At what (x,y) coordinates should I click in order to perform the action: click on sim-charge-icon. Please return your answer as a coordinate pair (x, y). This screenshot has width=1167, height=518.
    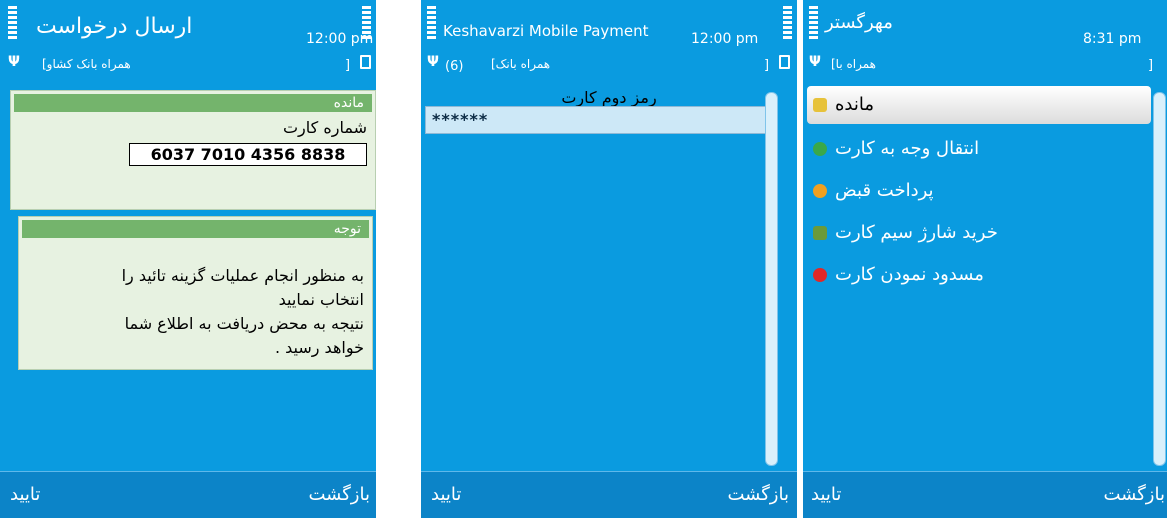
    Looking at the image, I should click on (820, 233).